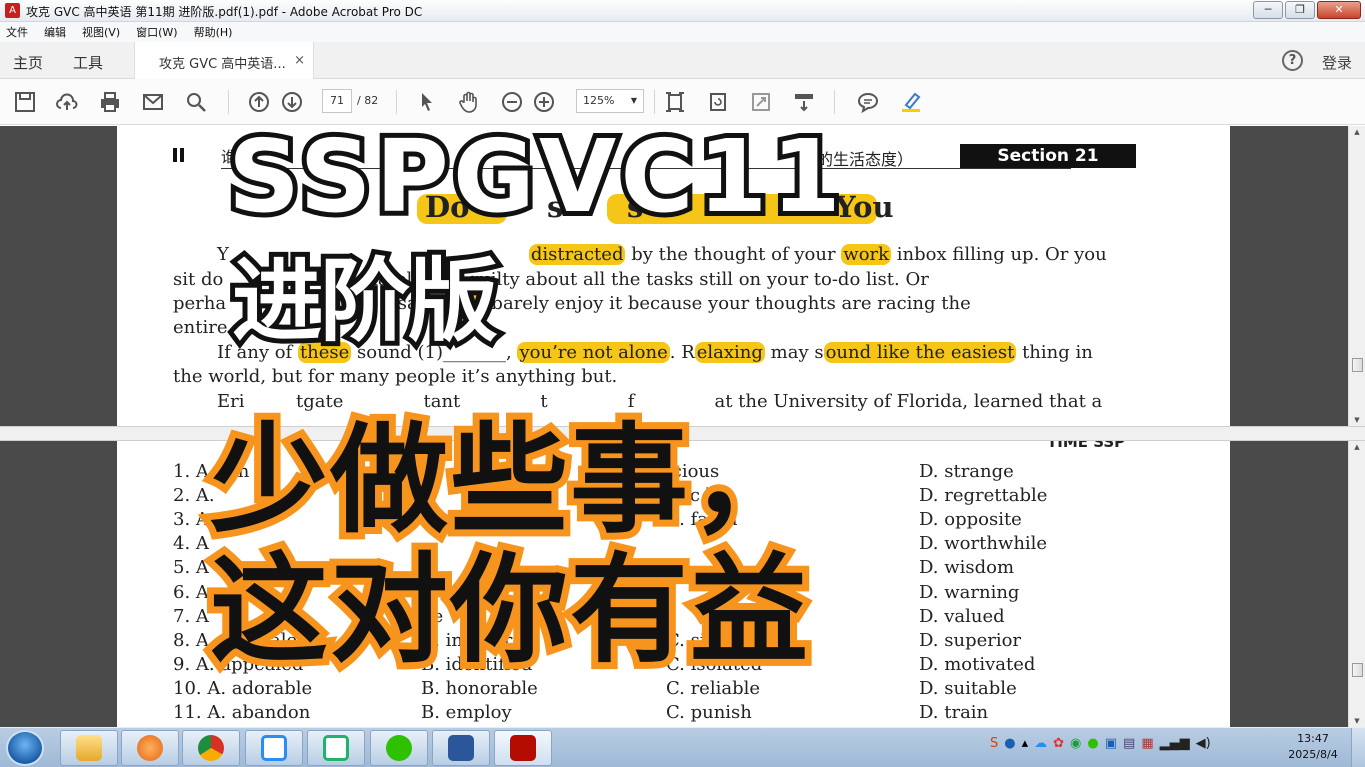 The width and height of the screenshot is (1365, 767). What do you see at coordinates (25, 748) in the screenshot?
I see `windows-start-icon` at bounding box center [25, 748].